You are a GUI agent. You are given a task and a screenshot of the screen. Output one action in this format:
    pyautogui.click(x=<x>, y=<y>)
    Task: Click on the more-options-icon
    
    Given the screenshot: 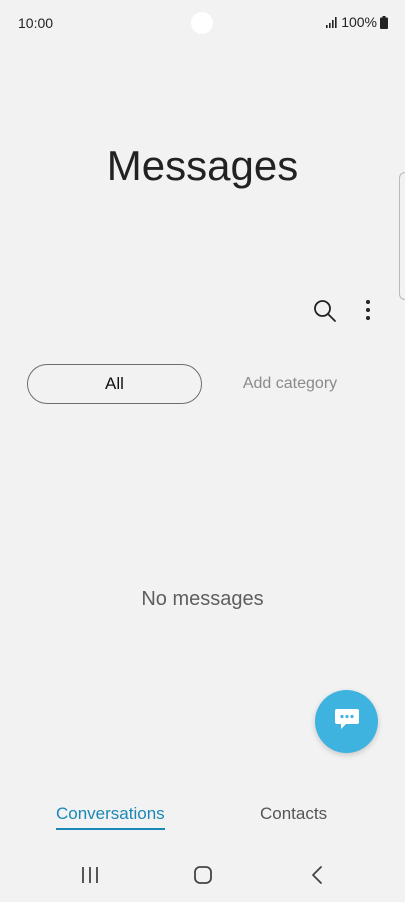 What is the action you would take?
    pyautogui.click(x=368, y=311)
    